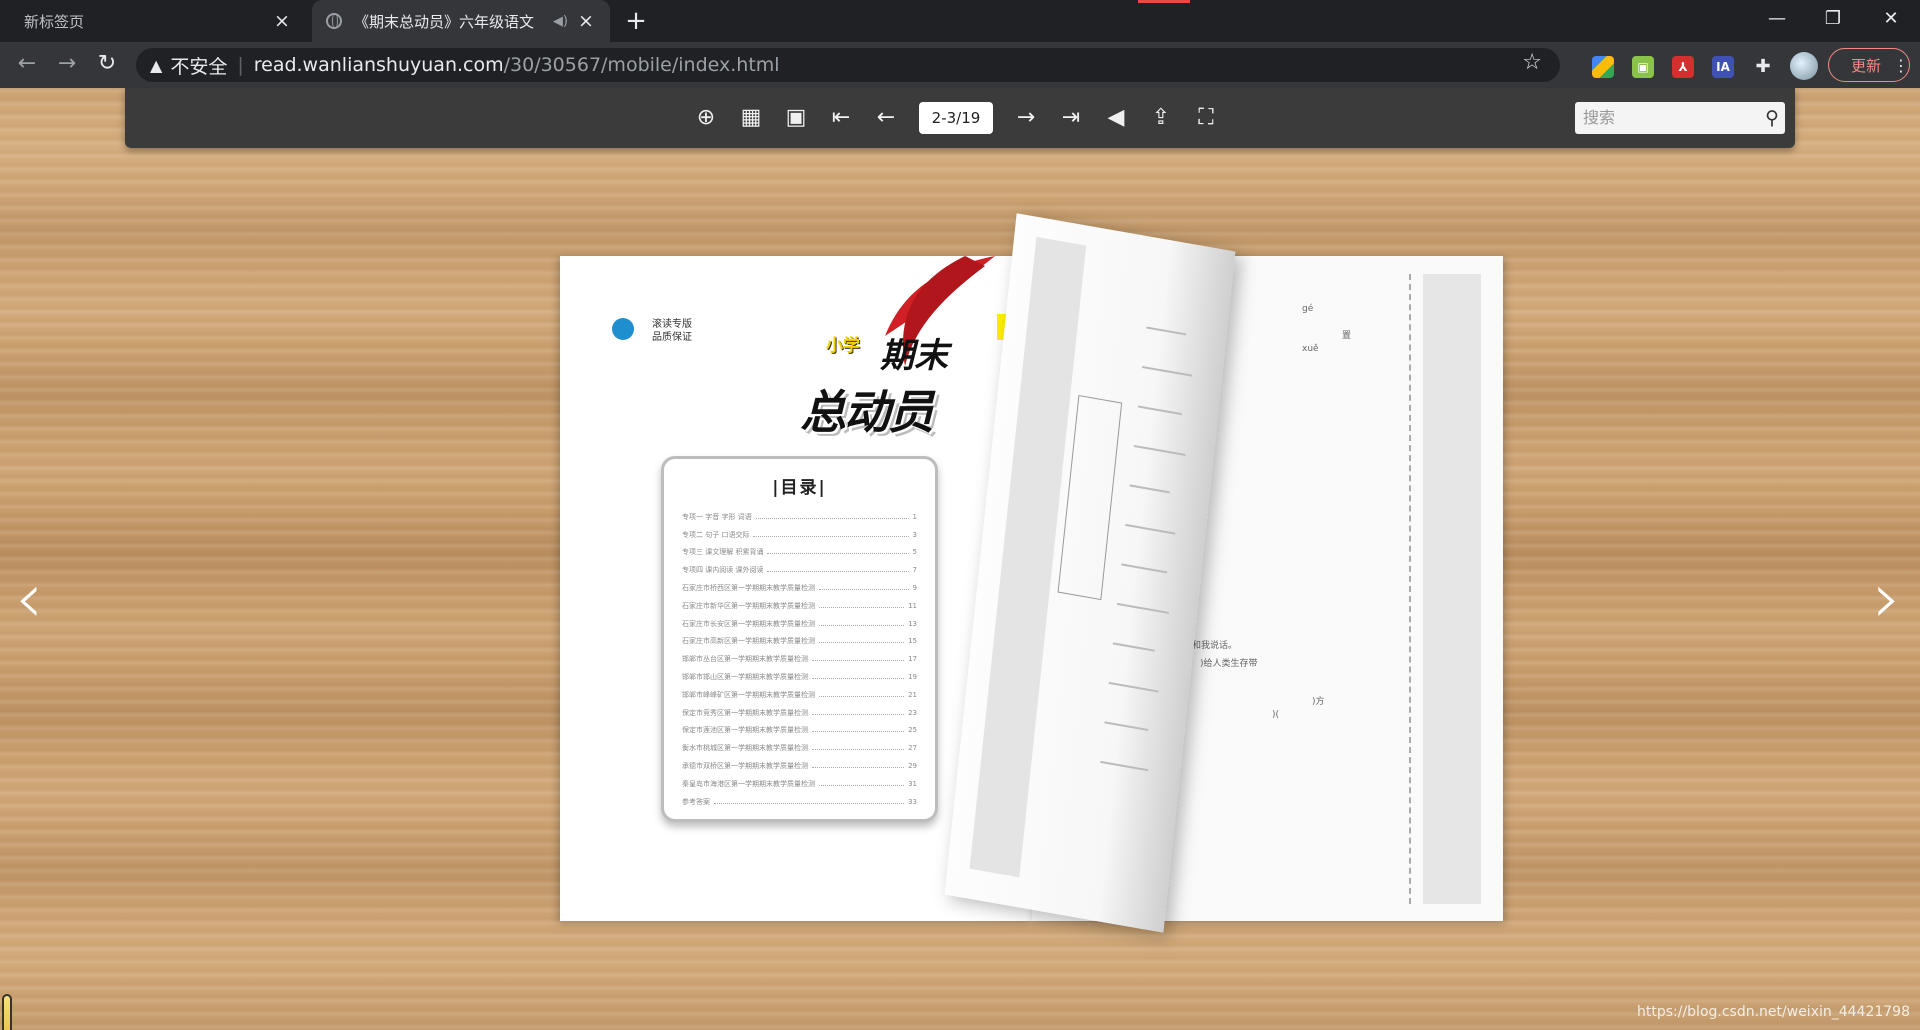 This screenshot has width=1920, height=1030. I want to click on avatar, so click(1804, 66).